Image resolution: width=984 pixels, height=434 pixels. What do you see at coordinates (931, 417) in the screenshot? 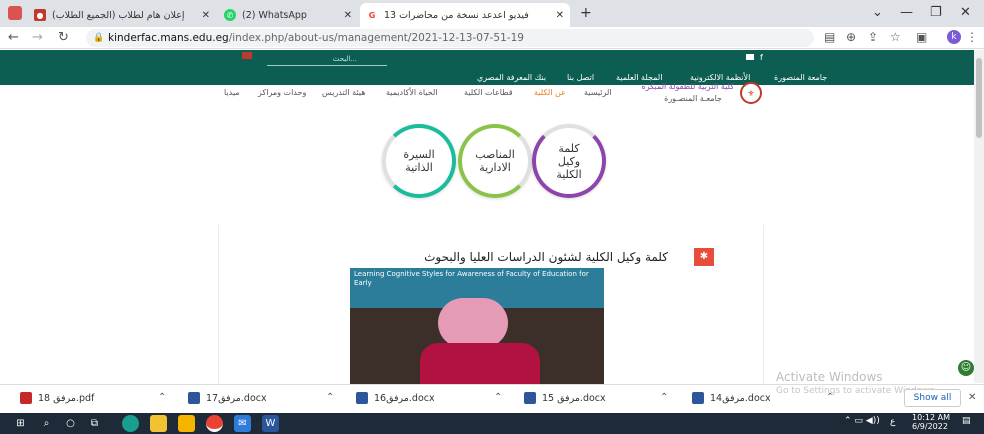
I see `clock-time: 10:12 AM` at bounding box center [931, 417].